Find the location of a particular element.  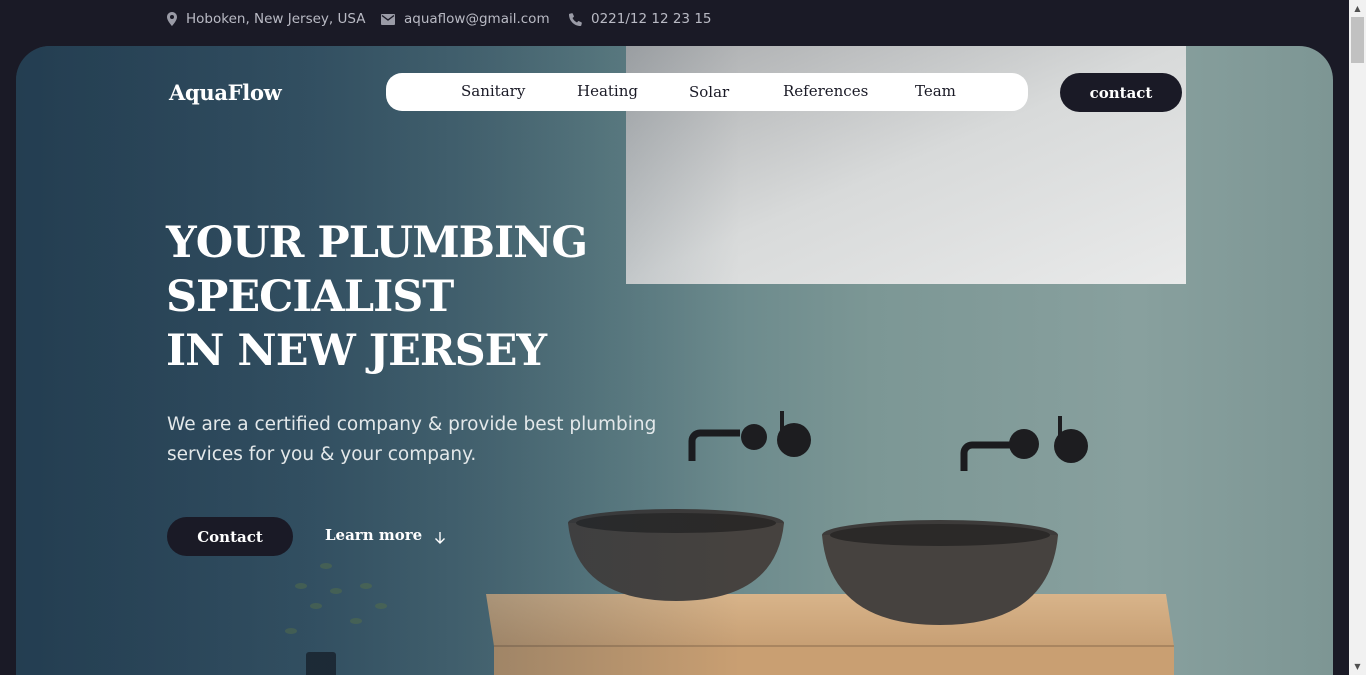

main-nav: Sanitary Heating Solar References Team is located at coordinates (707, 92).